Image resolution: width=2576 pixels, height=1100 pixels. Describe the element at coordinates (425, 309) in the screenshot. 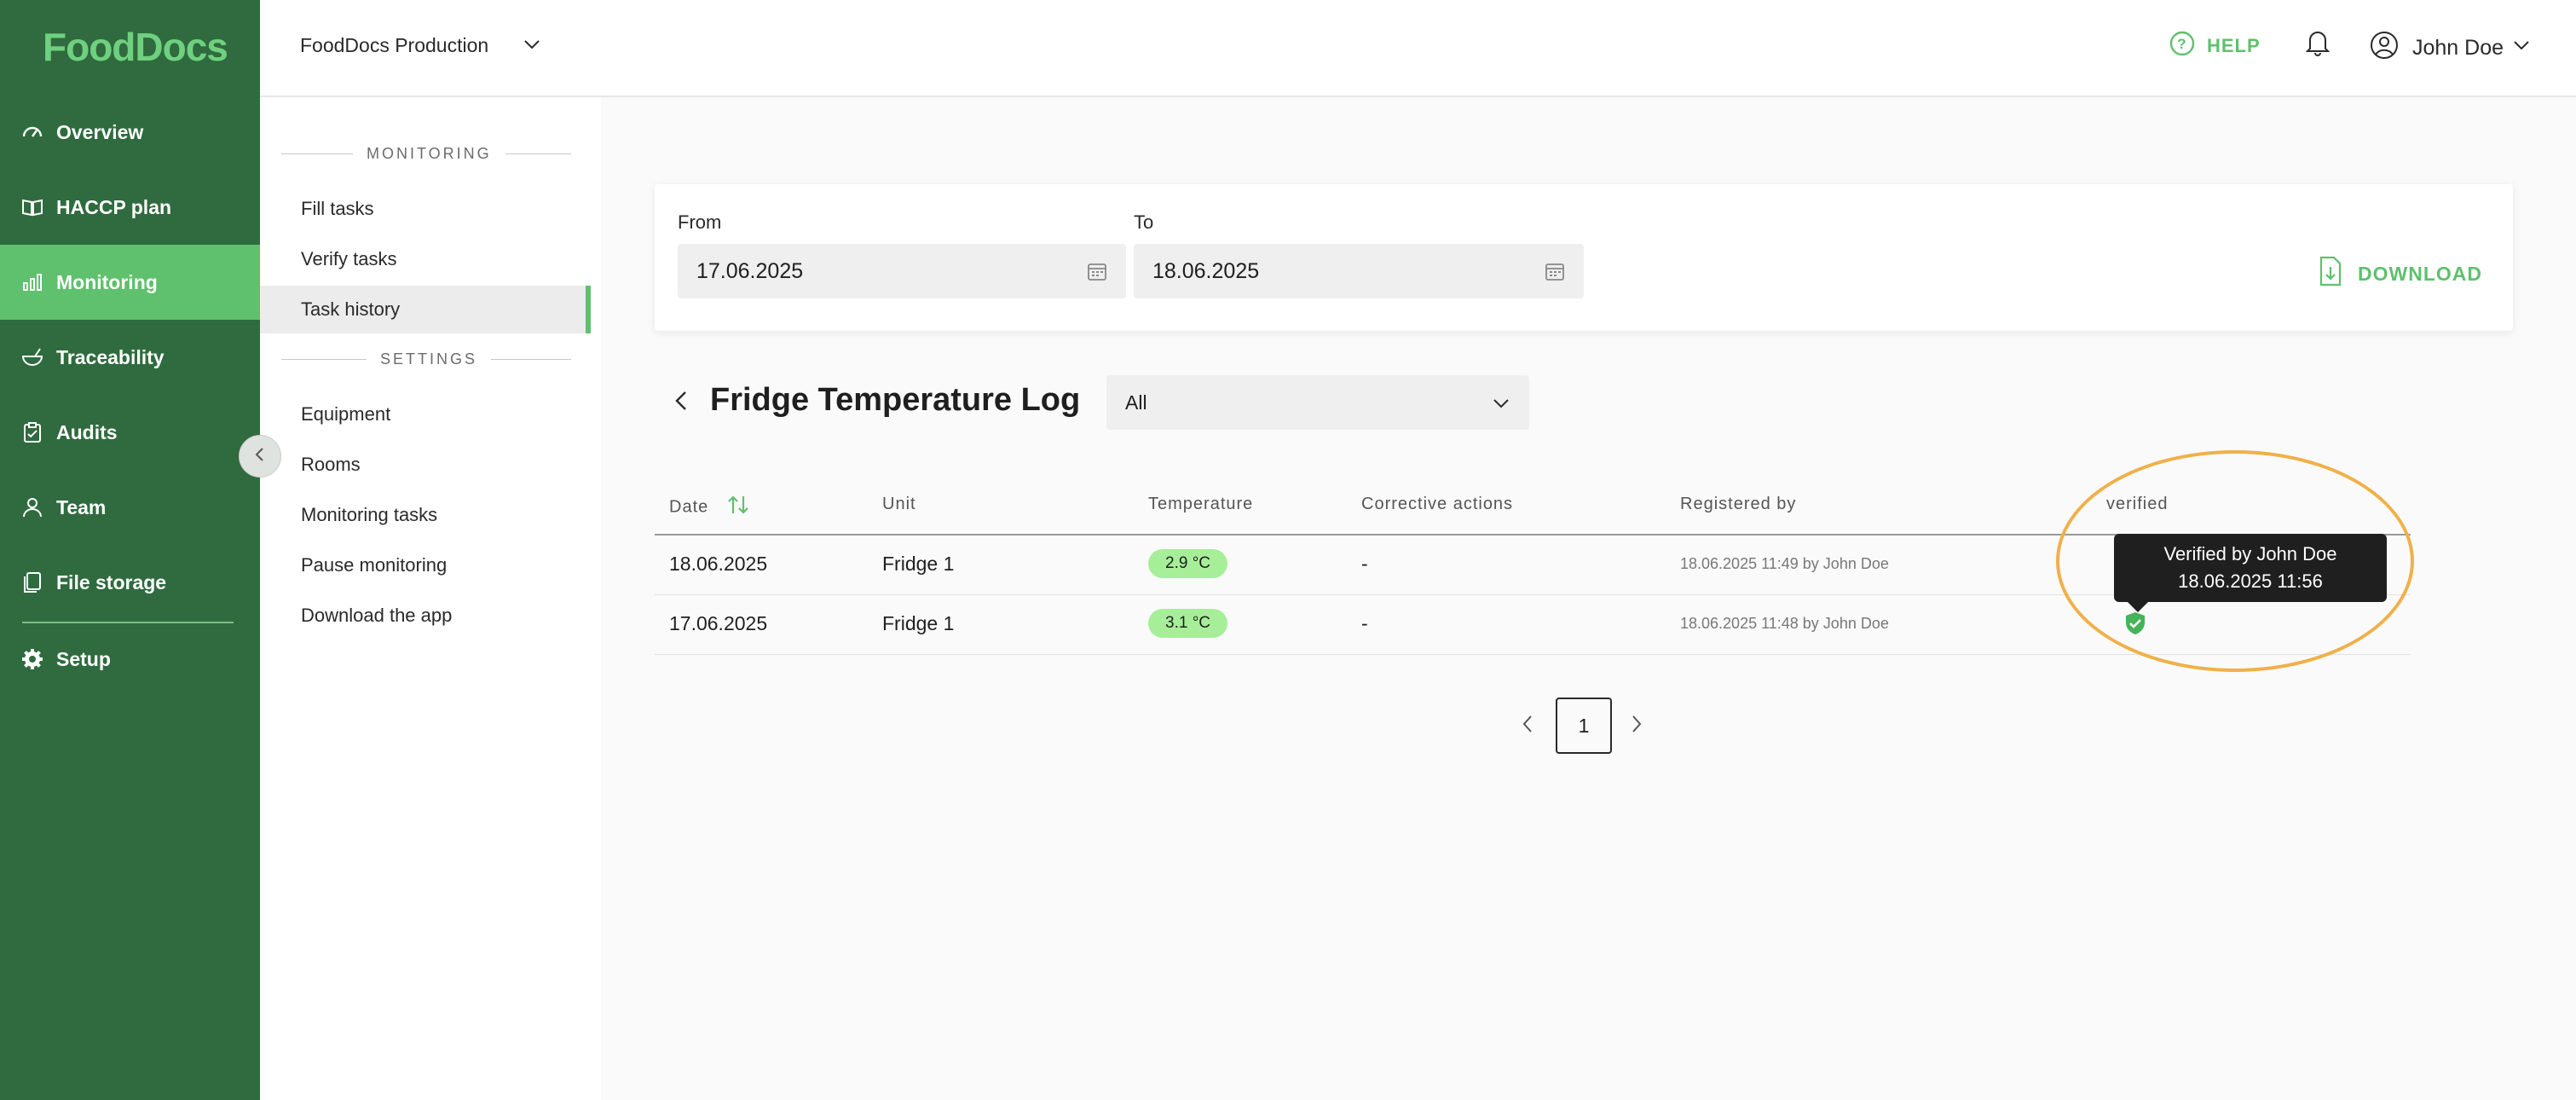

I see `subnav-item-task-history: Task history` at that location.